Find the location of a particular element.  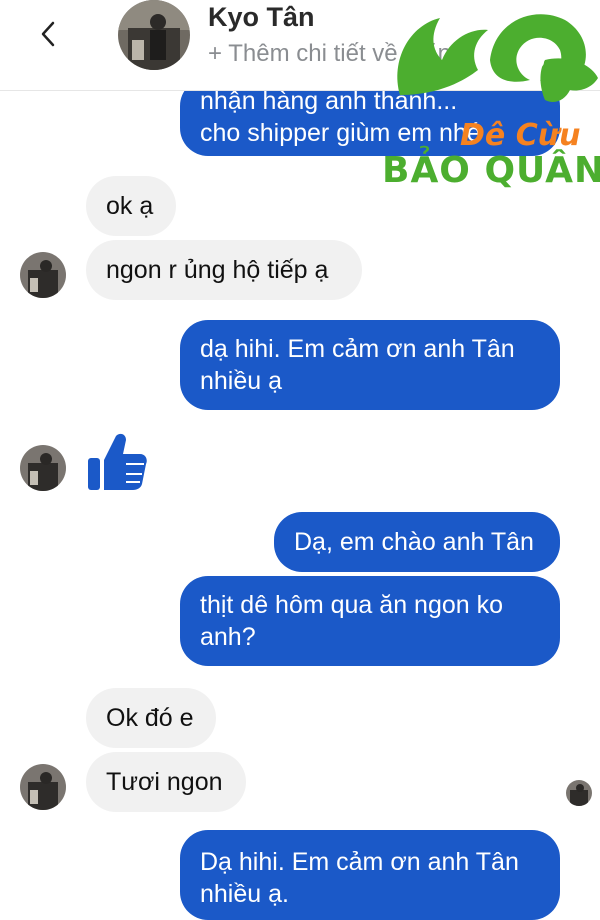

contact-name: Kyo Tân is located at coordinates (261, 17).